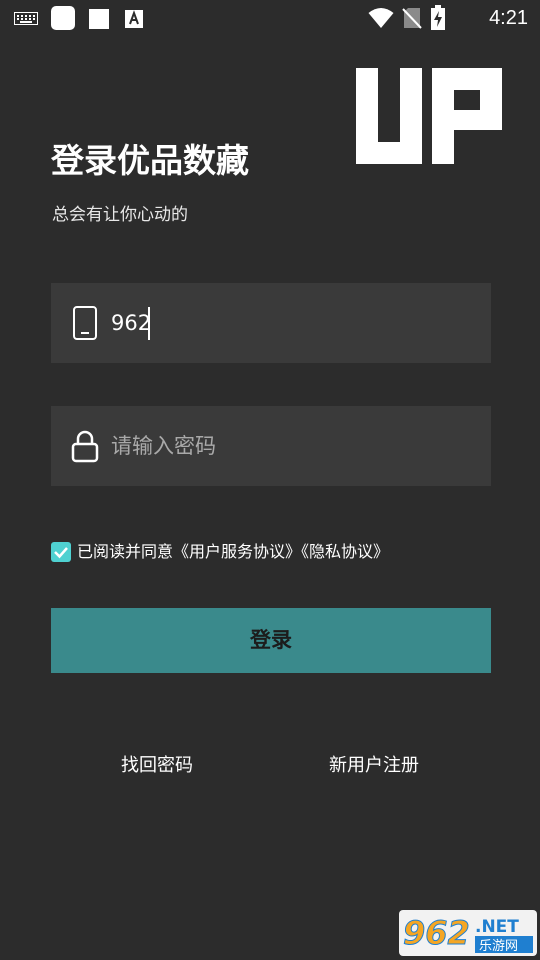 The height and width of the screenshot is (960, 540). What do you see at coordinates (429, 116) in the screenshot?
I see `up-logo` at bounding box center [429, 116].